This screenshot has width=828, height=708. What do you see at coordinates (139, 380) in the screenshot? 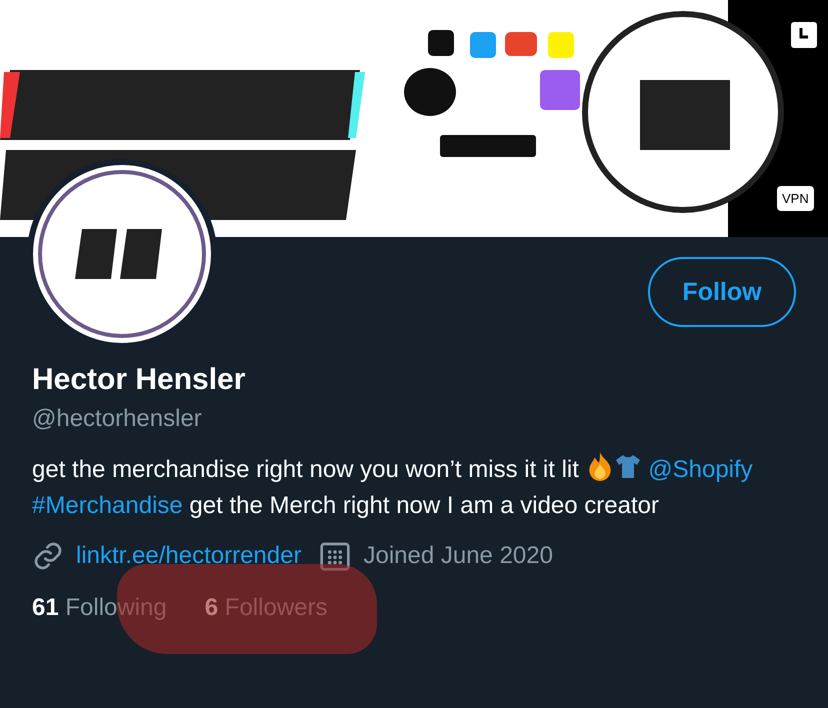
I see `profile-name: Hector Hensler` at bounding box center [139, 380].